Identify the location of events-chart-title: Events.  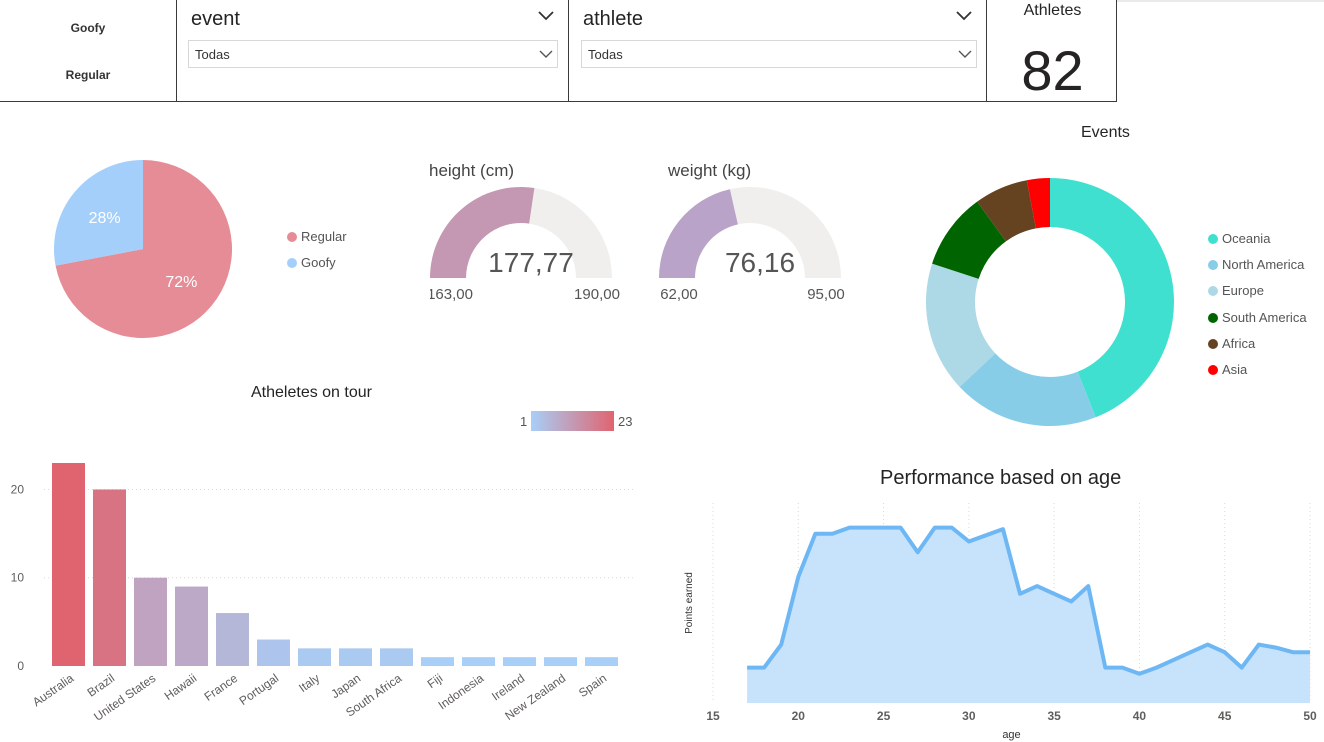
(1105, 132).